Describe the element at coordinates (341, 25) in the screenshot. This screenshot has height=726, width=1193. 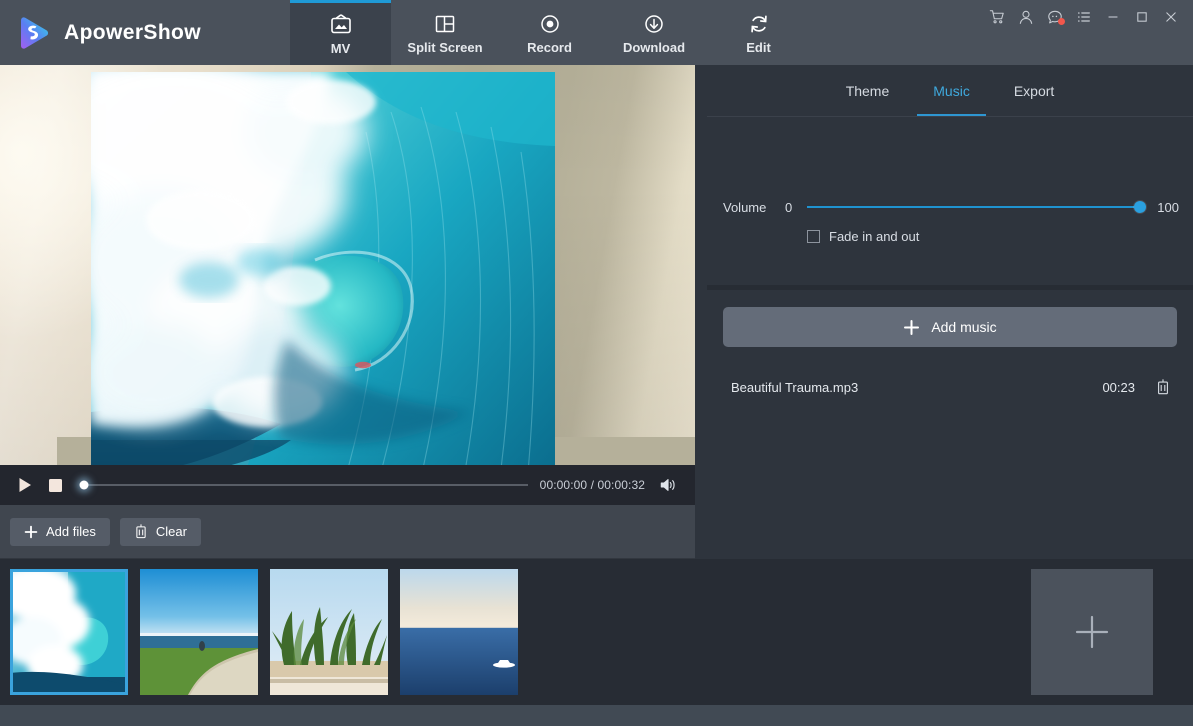
I see `tv-icon` at that location.